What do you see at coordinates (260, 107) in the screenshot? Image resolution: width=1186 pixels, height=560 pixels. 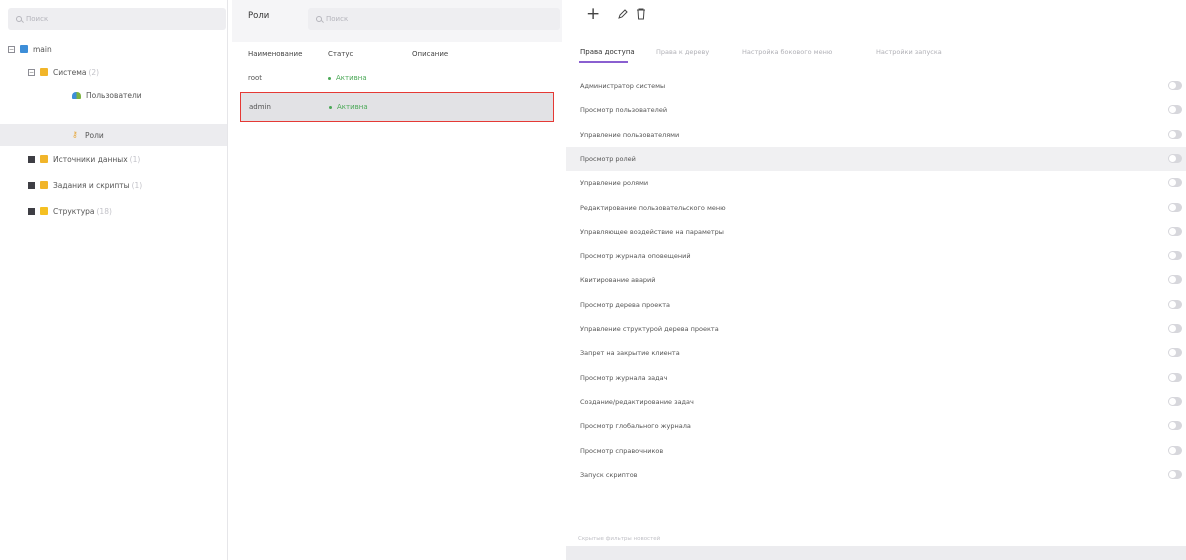 I see `role-name: admin` at bounding box center [260, 107].